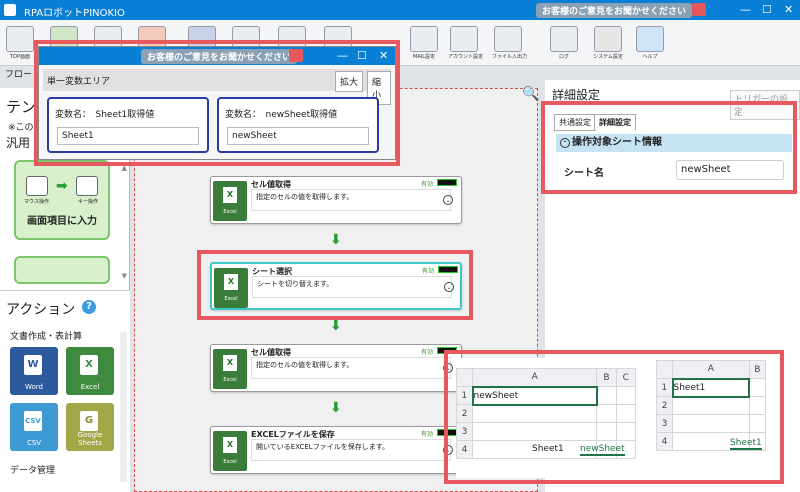 The image size is (800, 492). Describe the element at coordinates (18, 143) in the screenshot. I see `general-label: 汎用` at that location.